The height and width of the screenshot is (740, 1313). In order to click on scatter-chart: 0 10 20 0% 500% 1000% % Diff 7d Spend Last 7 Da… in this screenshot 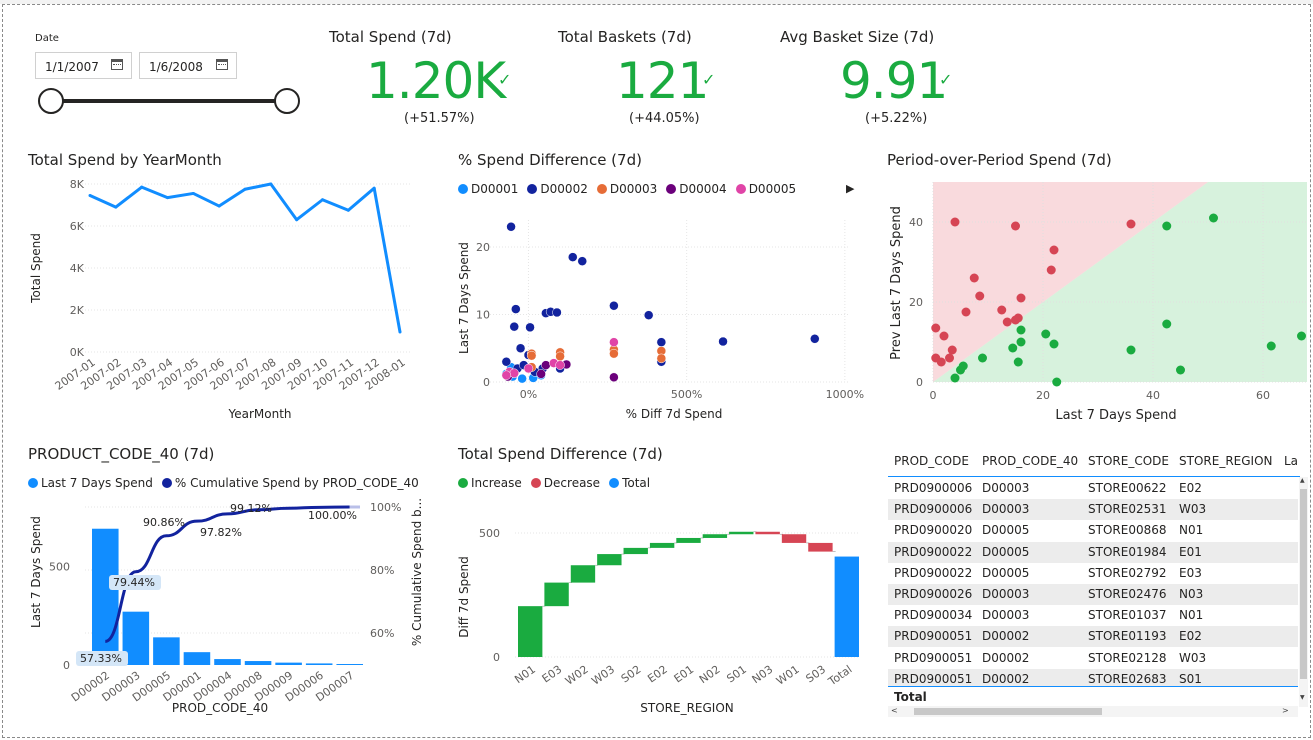, I will do `click(655, 315)`.